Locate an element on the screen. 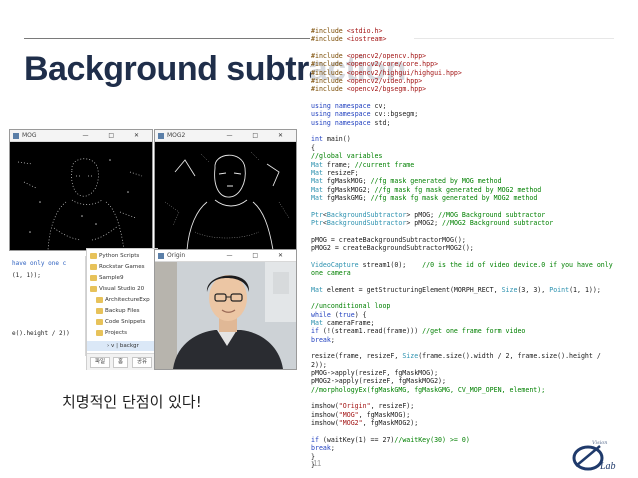 The image size is (638, 478). code-line: pMOG->apply(resizeF, fgMaskMOG); is located at coordinates (375, 373).